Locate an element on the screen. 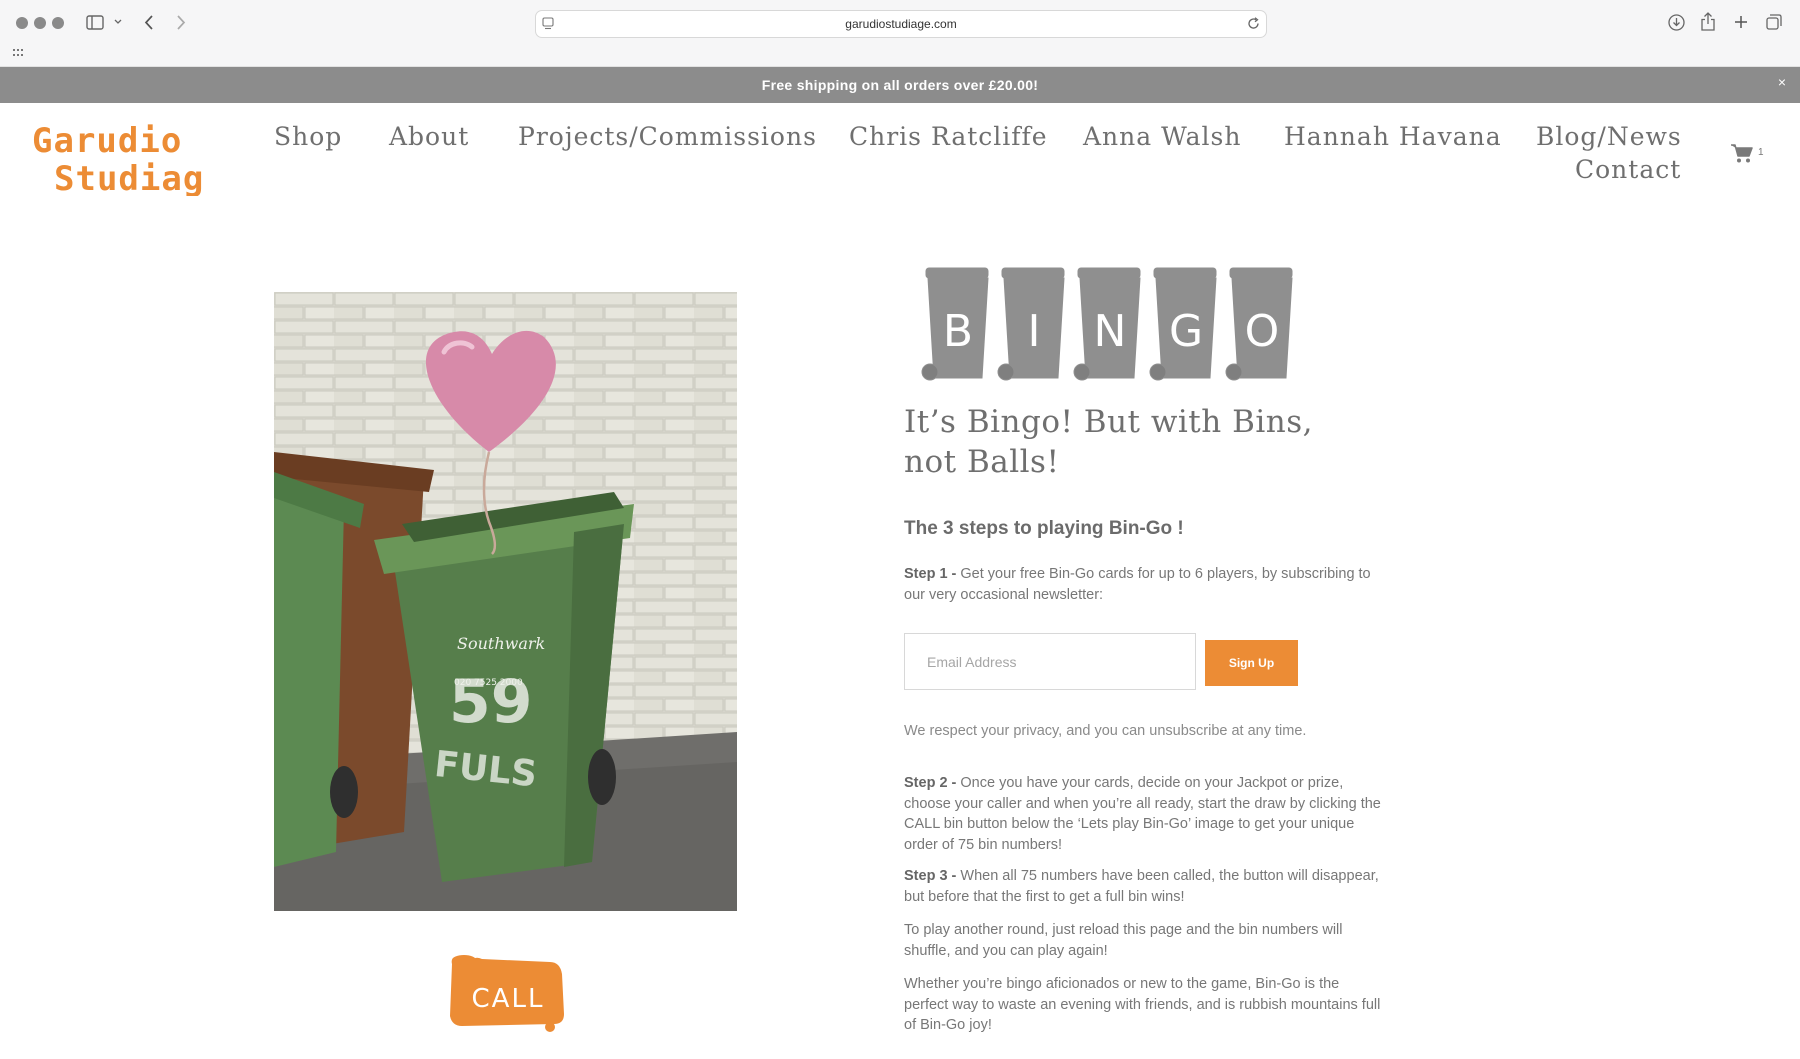 This screenshot has width=1800, height=1059. nav-hannah-havana: Hannah Havana is located at coordinates (1393, 136).